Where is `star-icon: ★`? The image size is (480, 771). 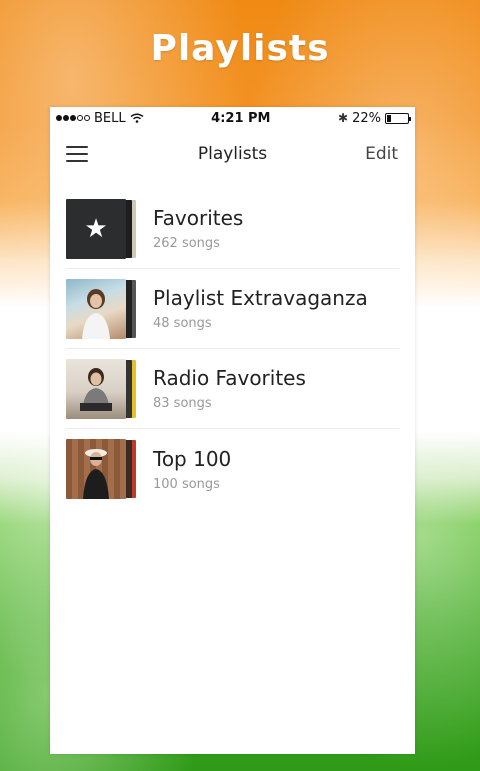 star-icon: ★ is located at coordinates (96, 228).